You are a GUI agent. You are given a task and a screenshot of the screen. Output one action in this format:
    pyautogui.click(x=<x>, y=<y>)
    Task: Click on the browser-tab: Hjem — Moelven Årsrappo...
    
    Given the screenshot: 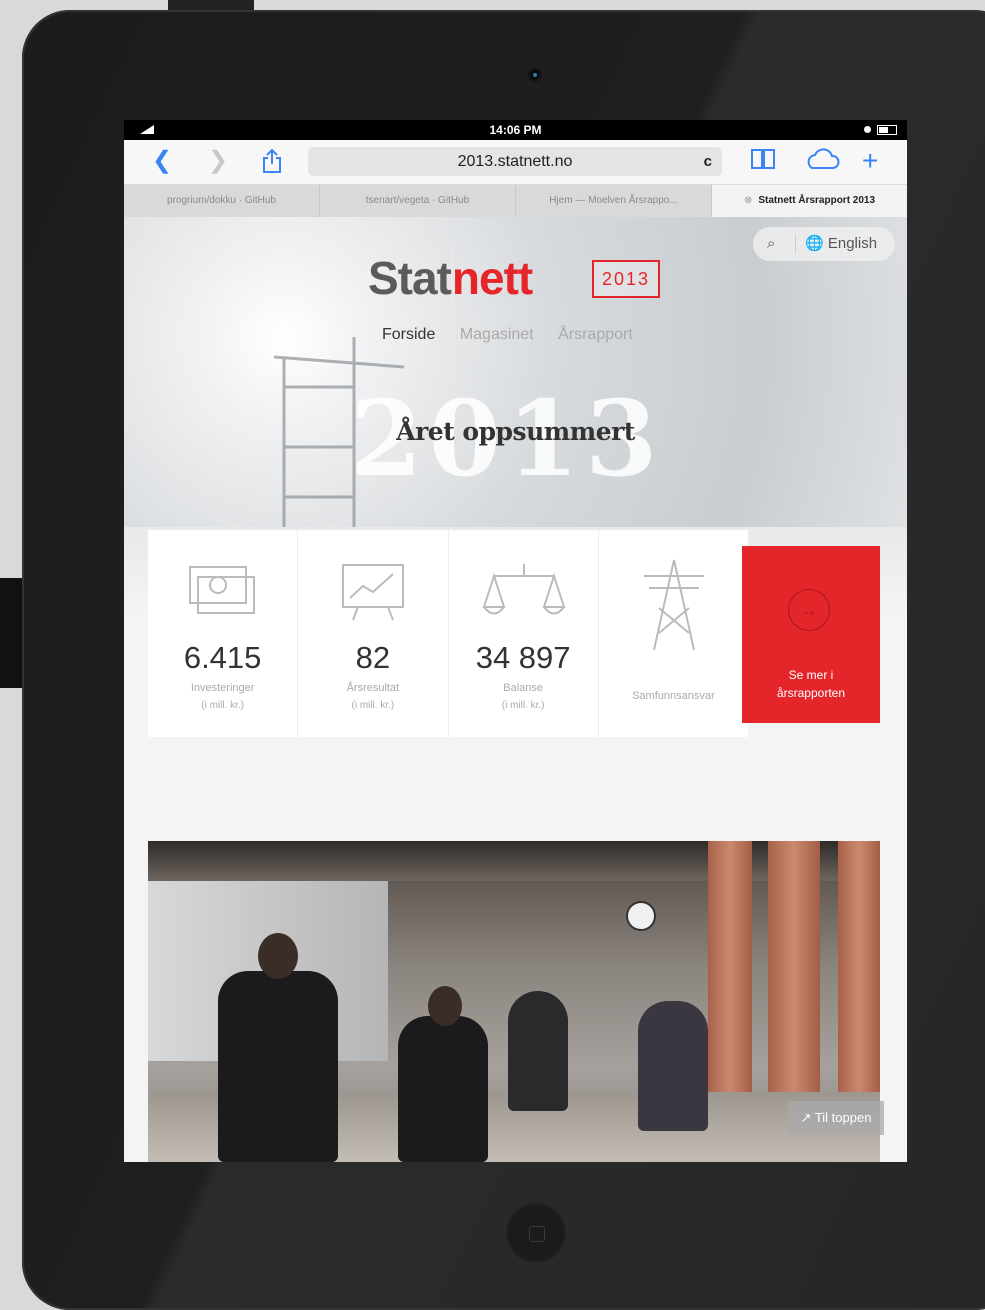 What is the action you would take?
    pyautogui.click(x=614, y=201)
    